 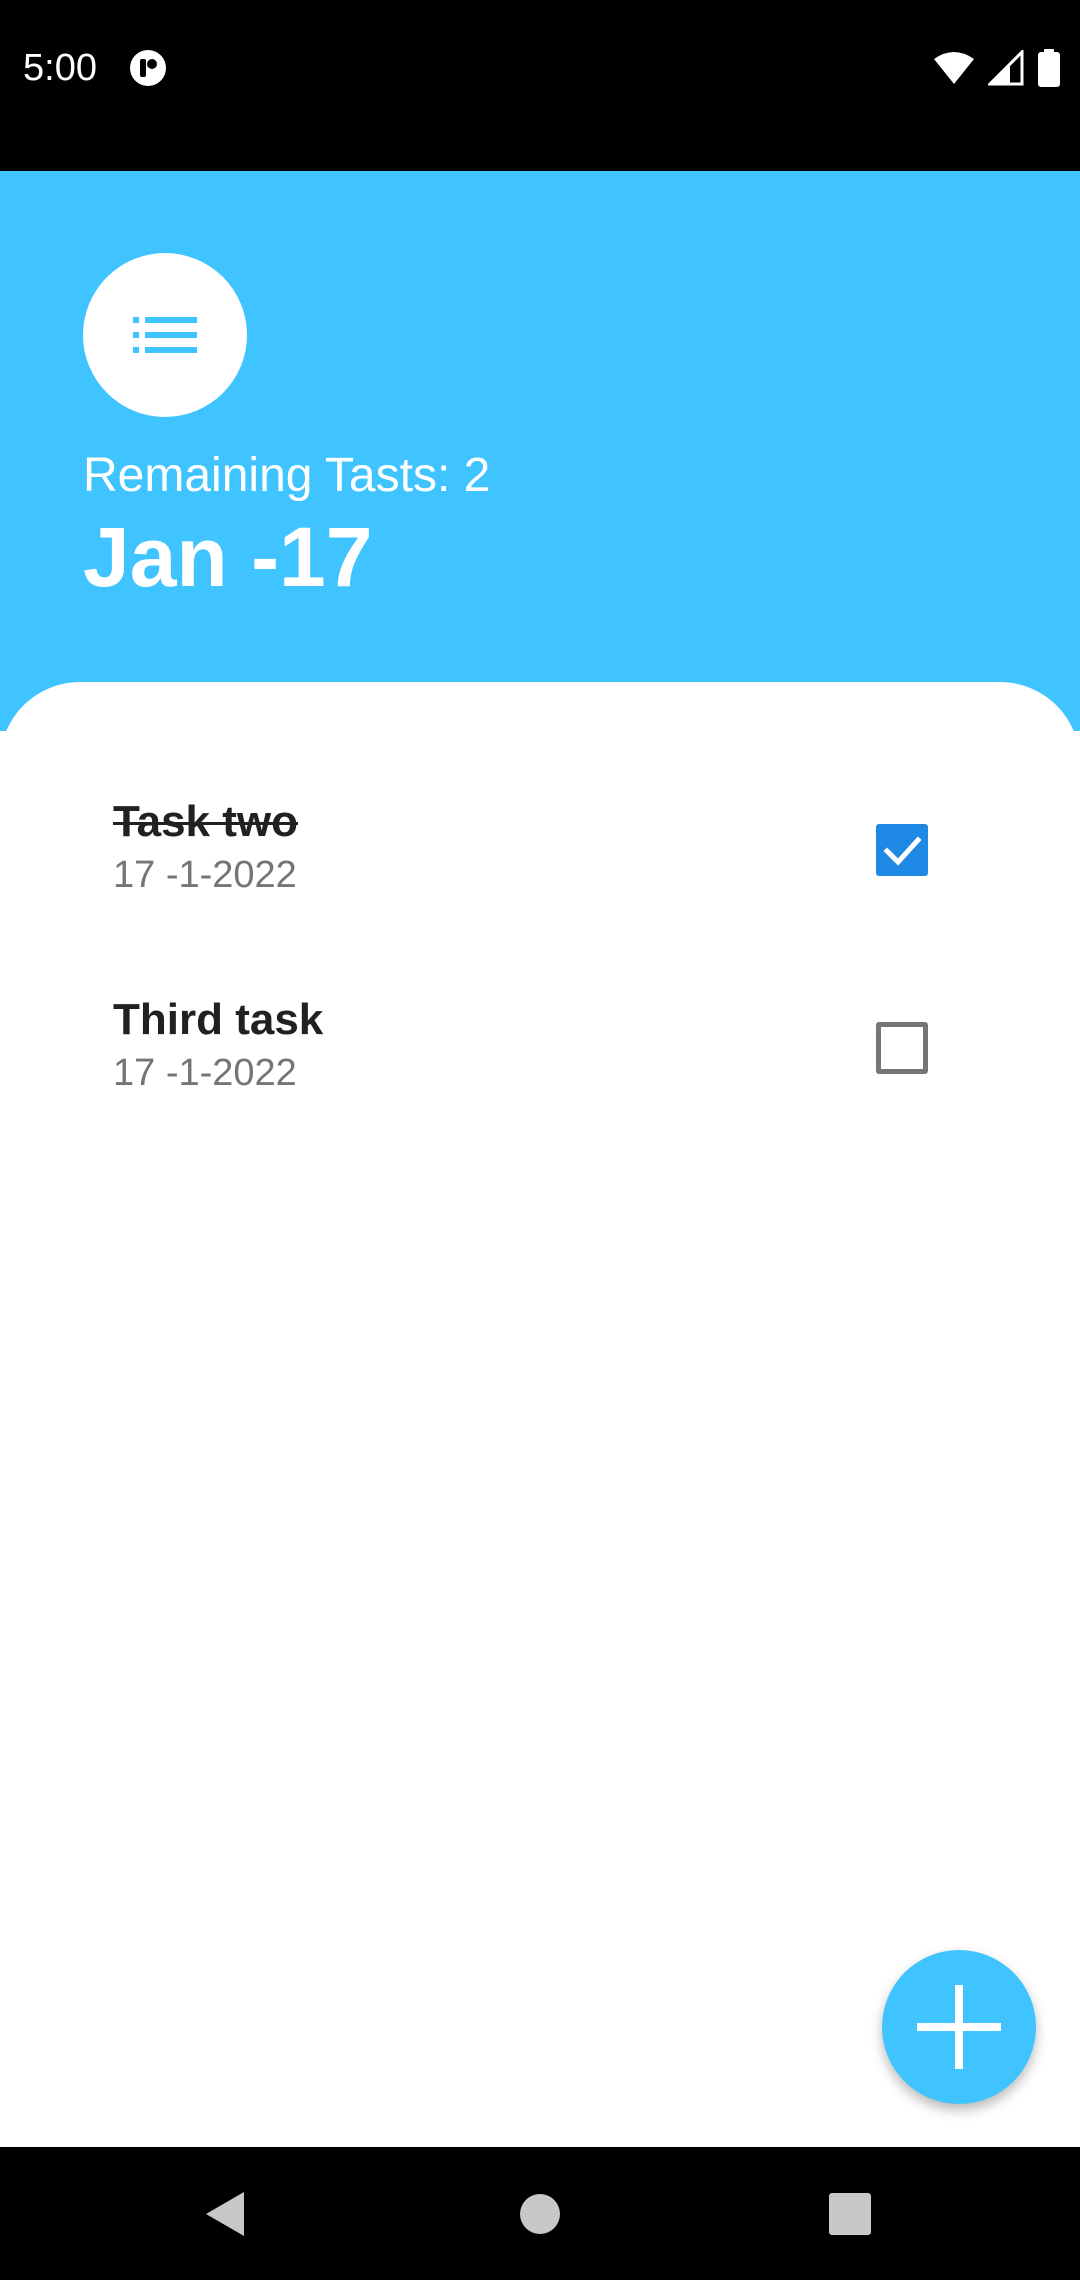 I want to click on status-time: 5:00, so click(x=60, y=68).